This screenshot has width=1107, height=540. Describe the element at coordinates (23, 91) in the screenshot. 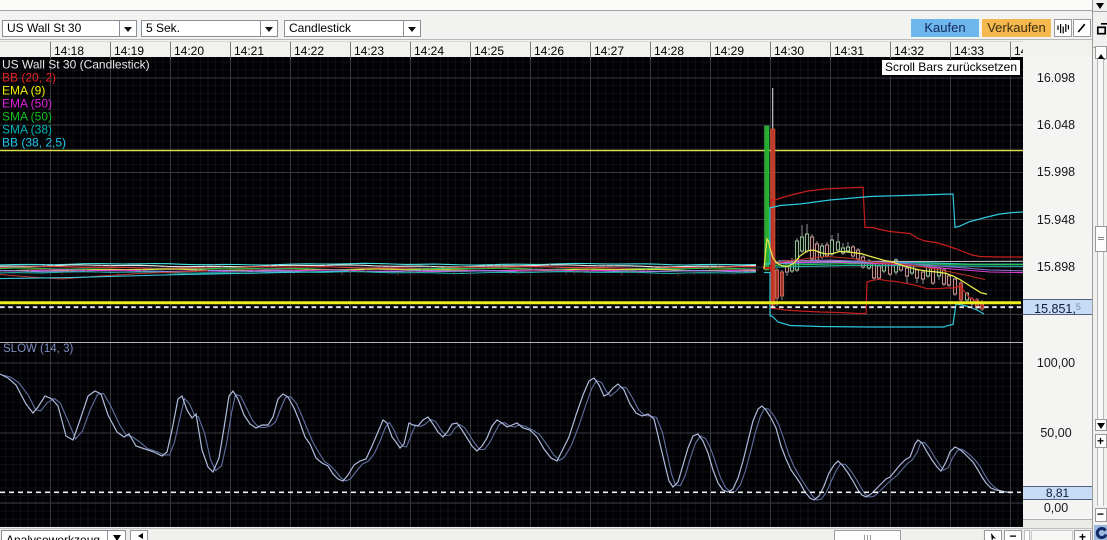

I see `svg-text: EMA (9)` at that location.